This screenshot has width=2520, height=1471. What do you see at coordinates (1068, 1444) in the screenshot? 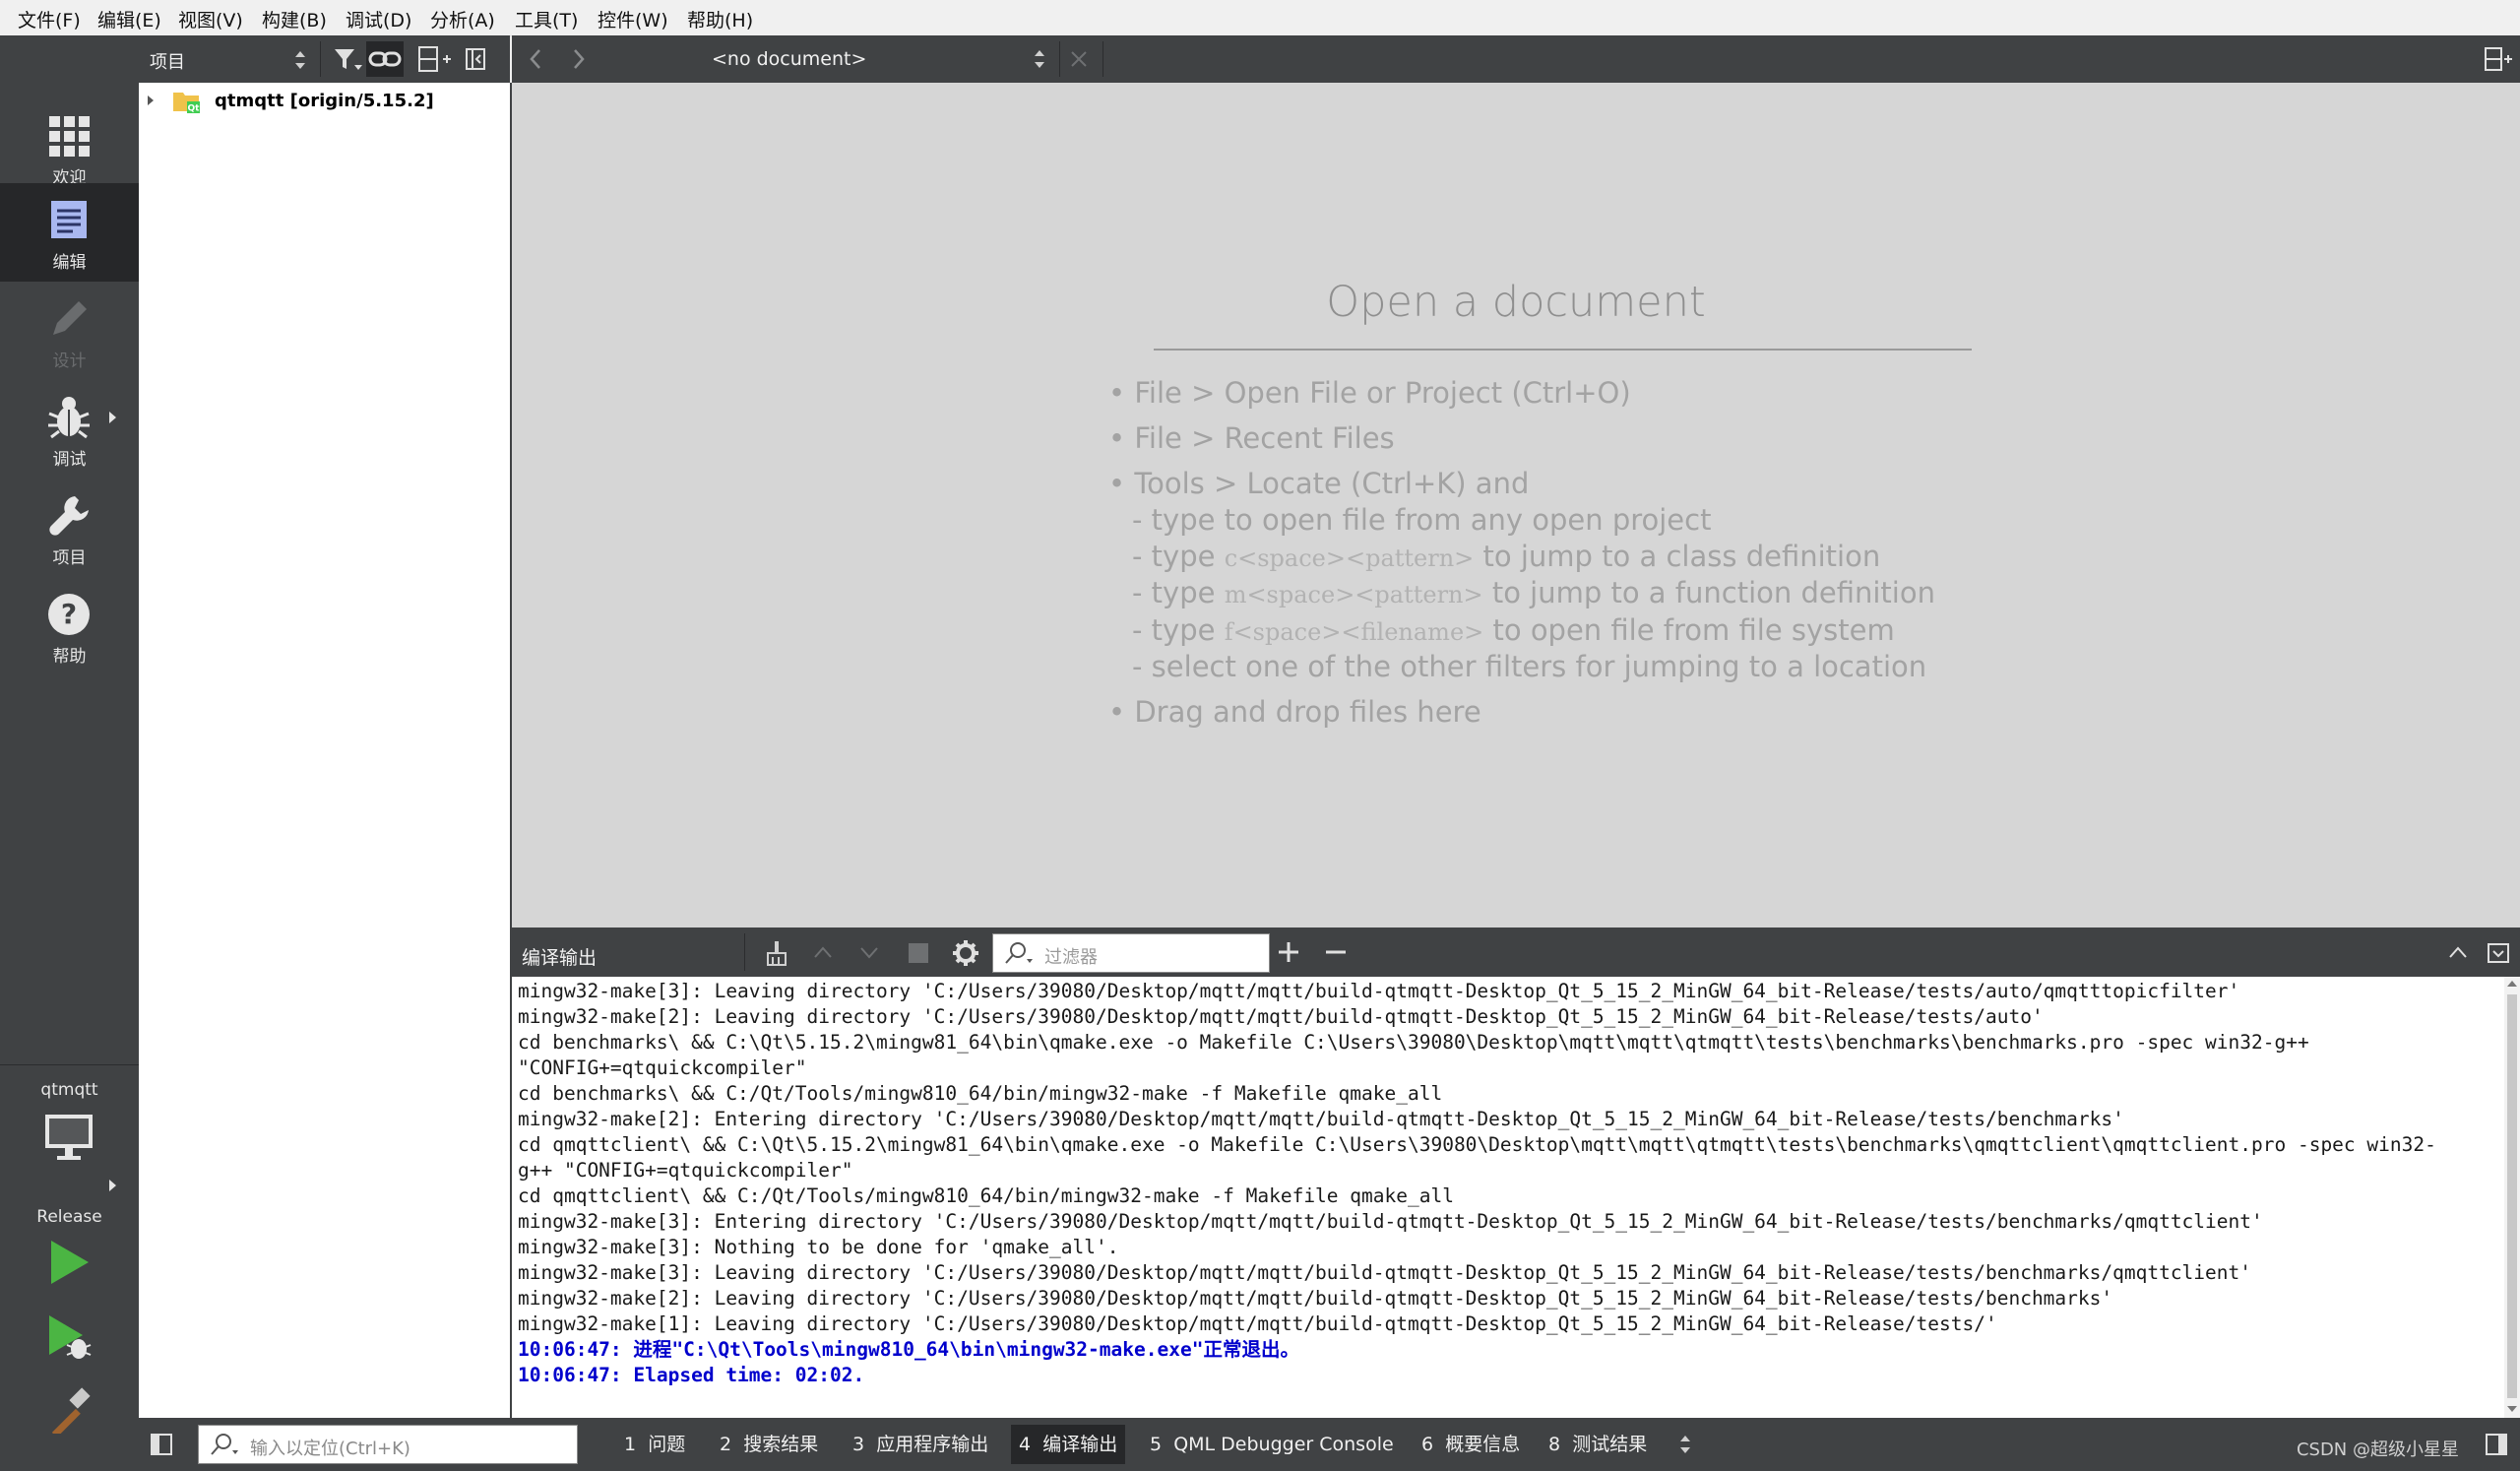
I see `tab-compile-output: 4 编译输出` at bounding box center [1068, 1444].